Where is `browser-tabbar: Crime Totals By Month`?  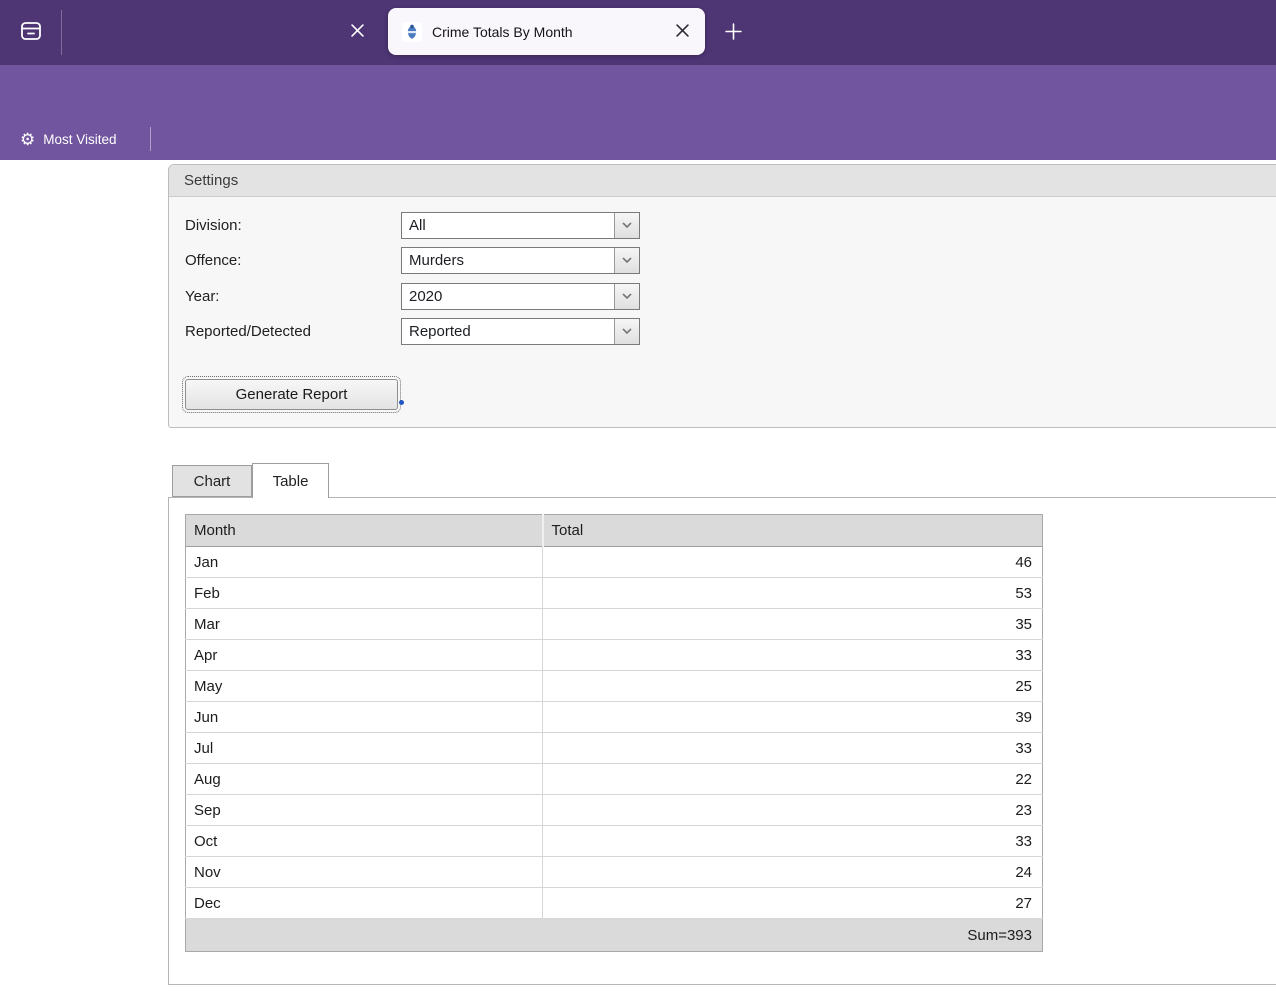
browser-tabbar: Crime Totals By Month is located at coordinates (638, 32).